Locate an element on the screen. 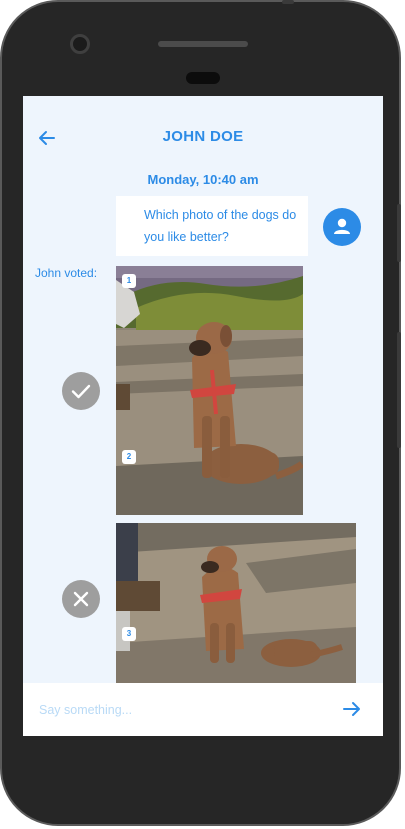 This screenshot has height=829, width=405. vote-photo-1: 1 2 is located at coordinates (209, 390).